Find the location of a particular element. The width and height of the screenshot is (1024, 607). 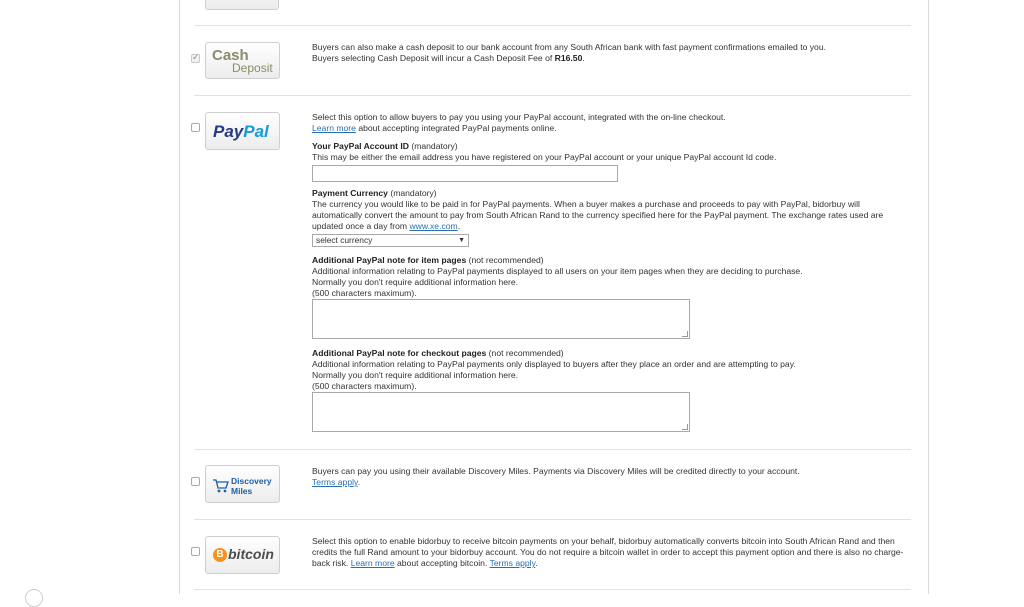

xe-link: www.xe.com is located at coordinates (433, 226).